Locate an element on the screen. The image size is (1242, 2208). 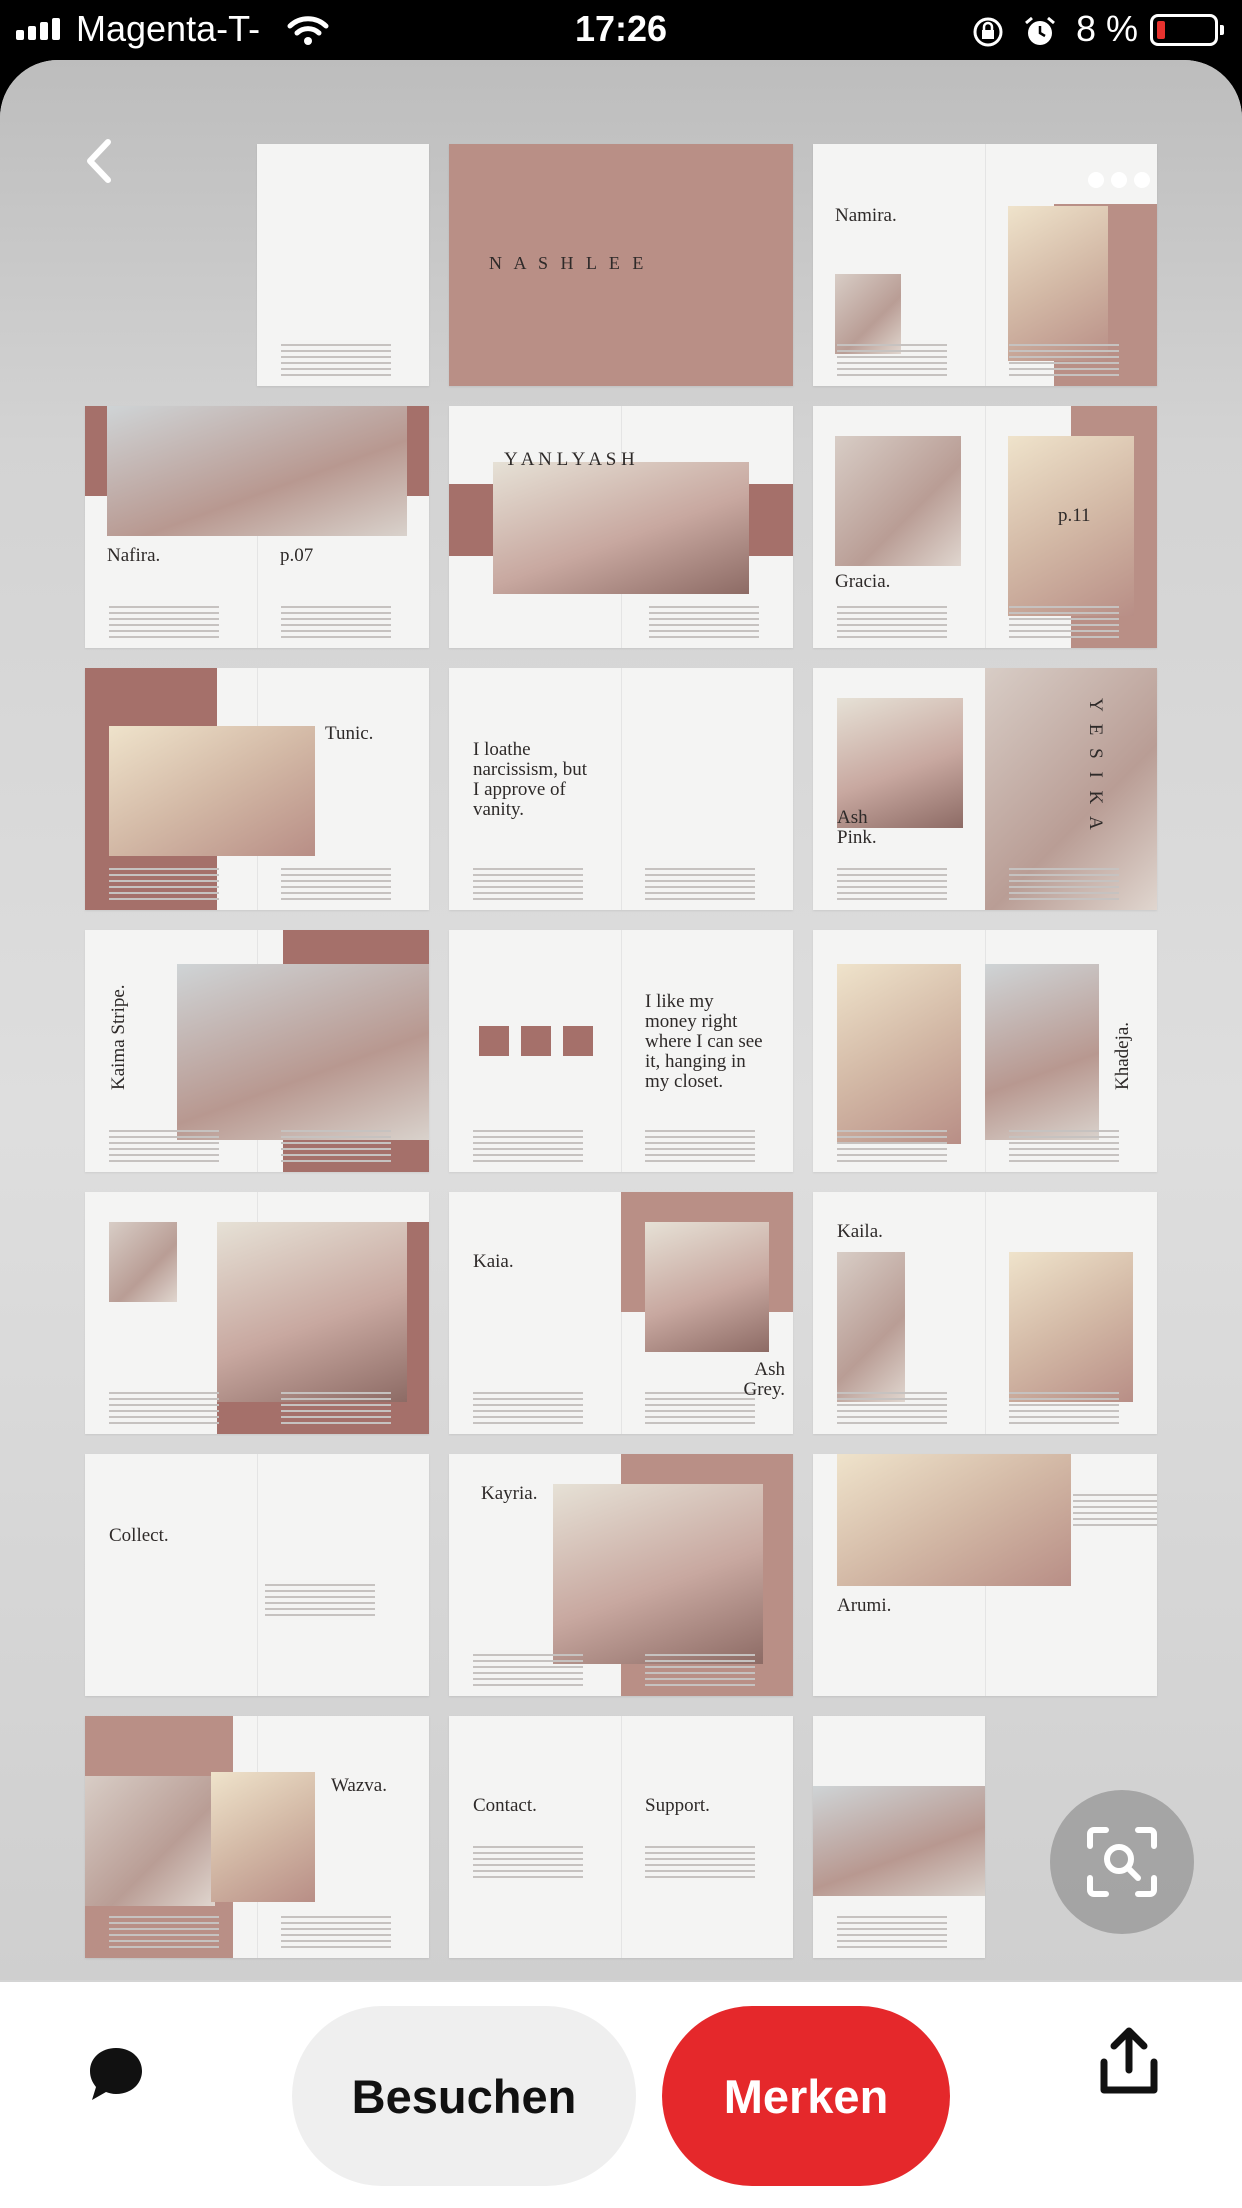
spread-title: Y A N L Y A S H is located at coordinates (569, 459).